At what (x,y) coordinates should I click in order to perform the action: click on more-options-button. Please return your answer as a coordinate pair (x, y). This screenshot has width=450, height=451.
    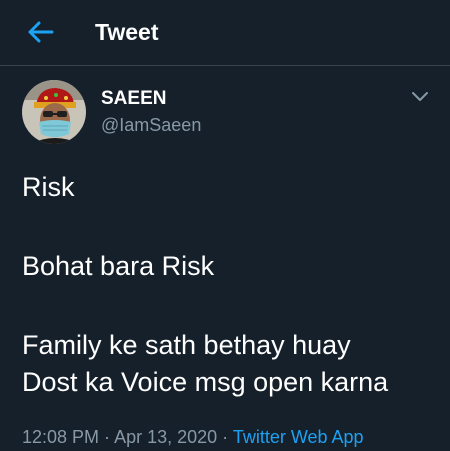
    Looking at the image, I should click on (420, 96).